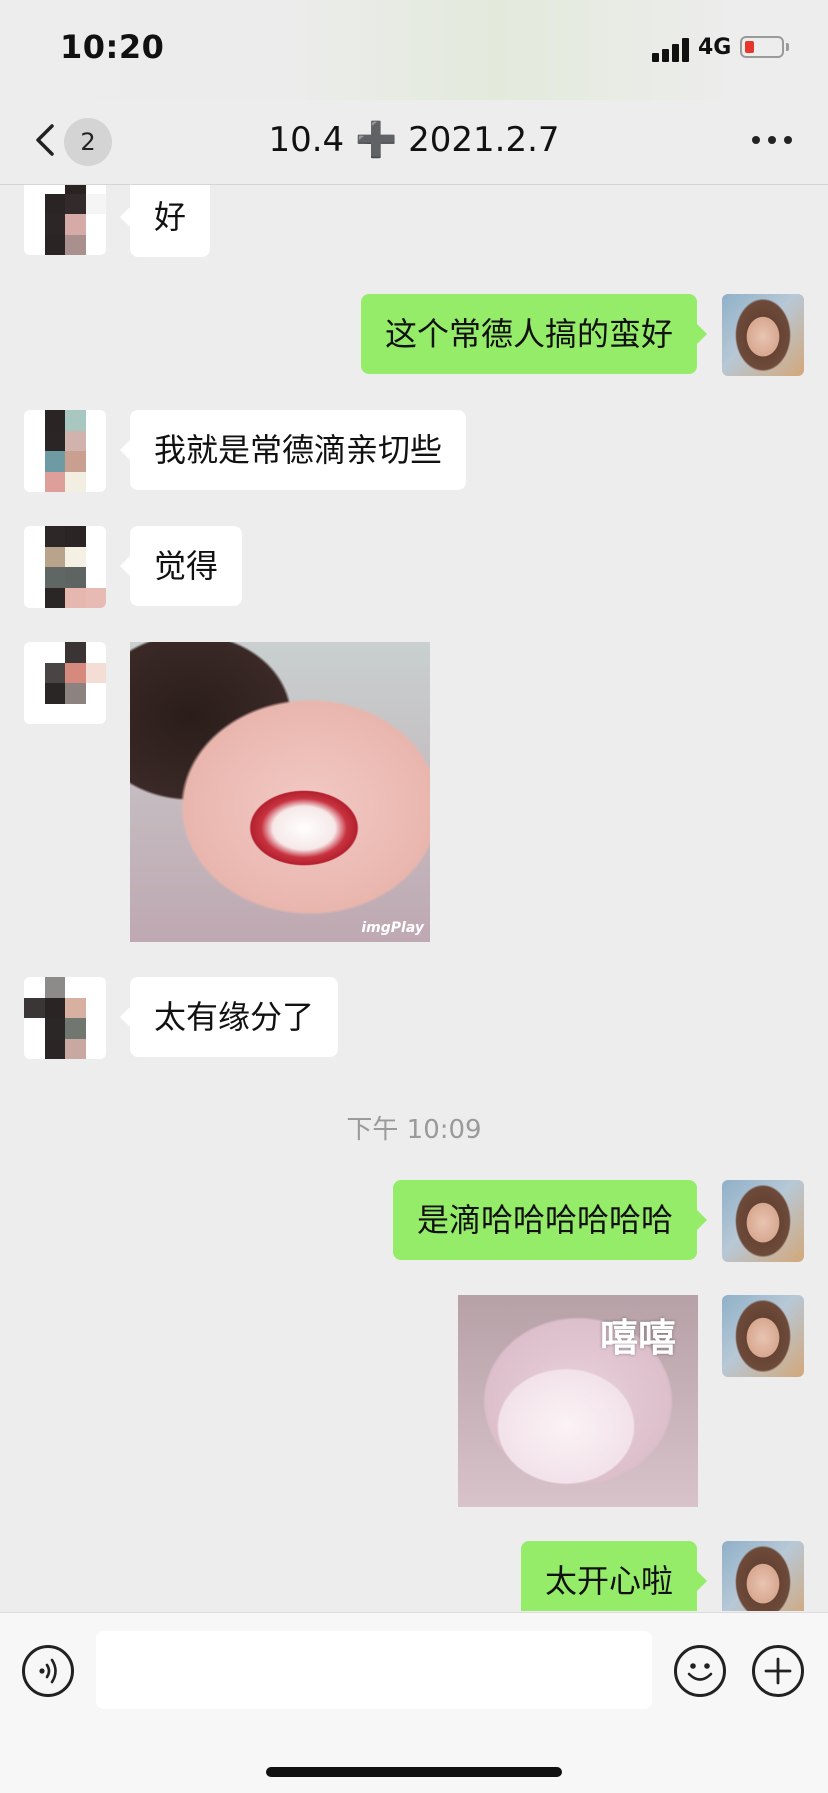 This screenshot has height=1793, width=828. I want to click on message-input, so click(374, 1670).